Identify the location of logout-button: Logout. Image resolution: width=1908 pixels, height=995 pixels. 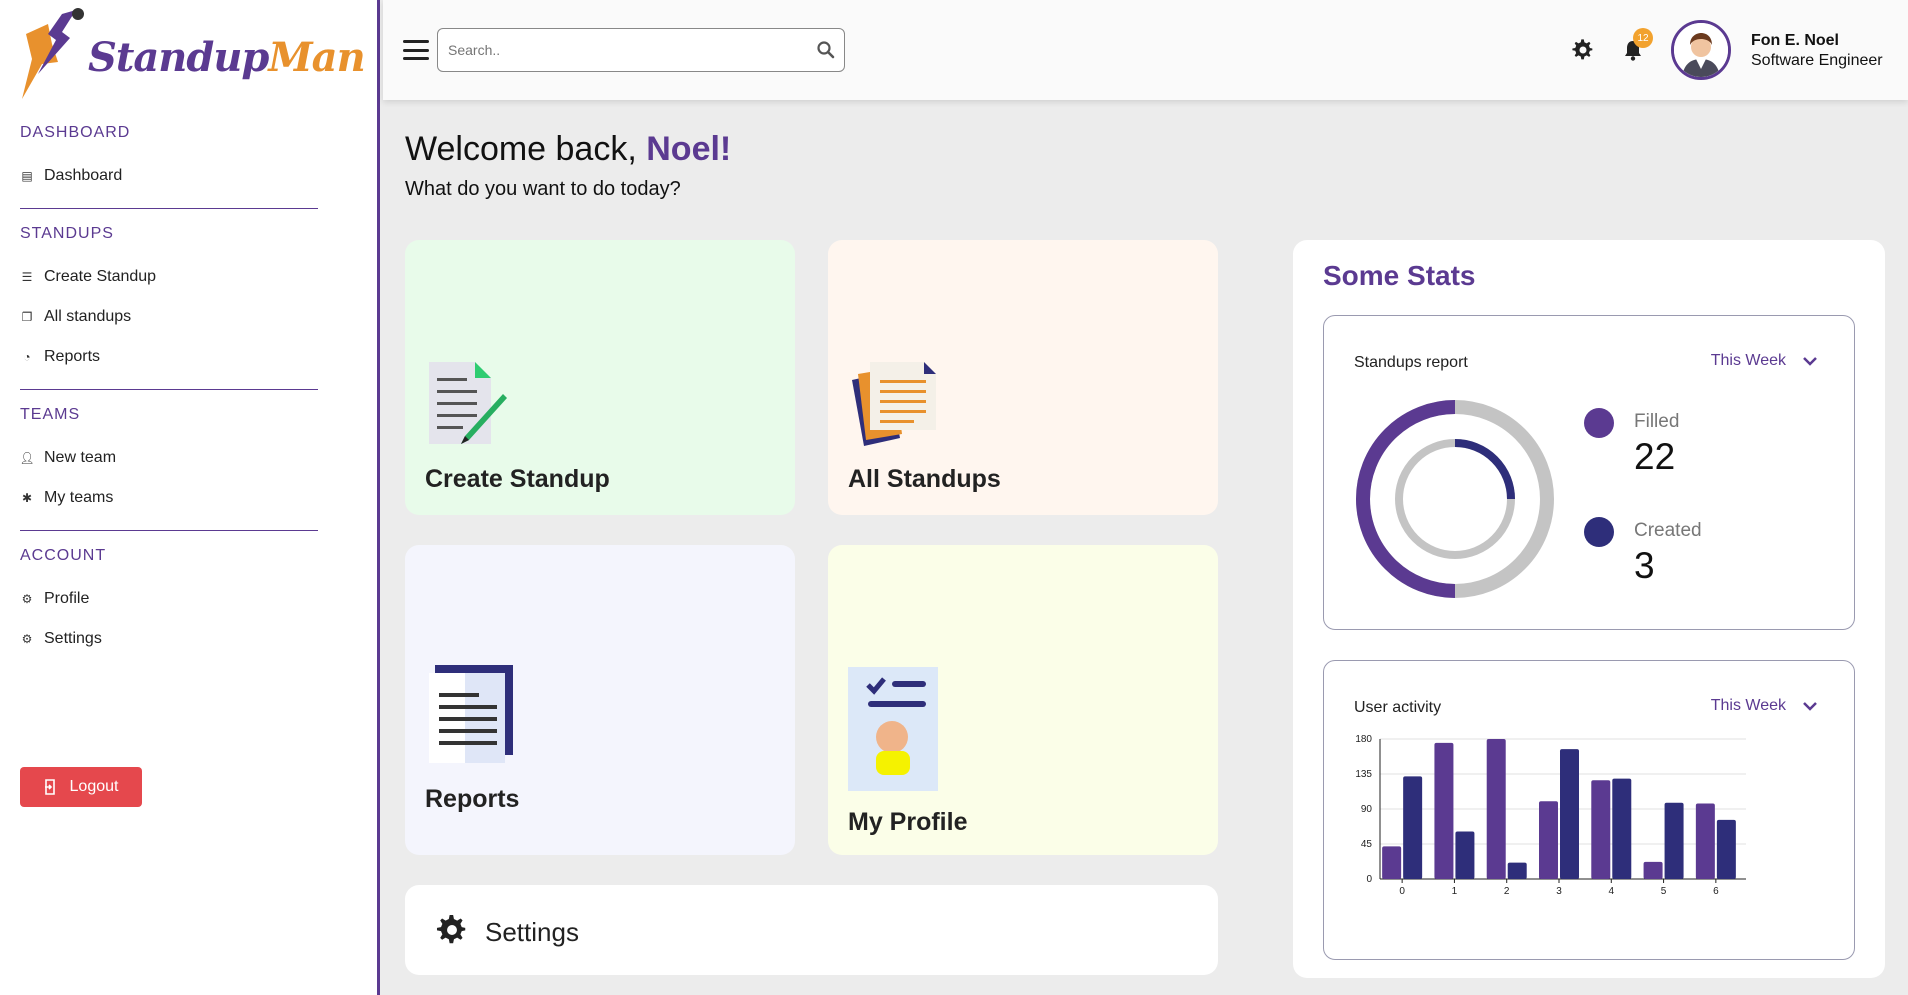
(81, 787).